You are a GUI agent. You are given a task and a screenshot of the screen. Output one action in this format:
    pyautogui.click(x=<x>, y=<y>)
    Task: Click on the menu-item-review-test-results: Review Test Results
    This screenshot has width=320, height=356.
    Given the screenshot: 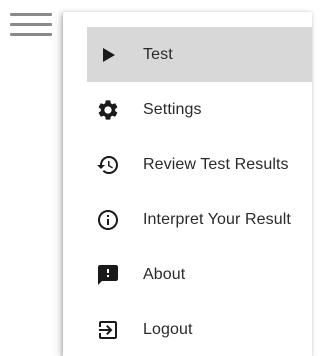 What is the action you would take?
    pyautogui.click(x=199, y=164)
    